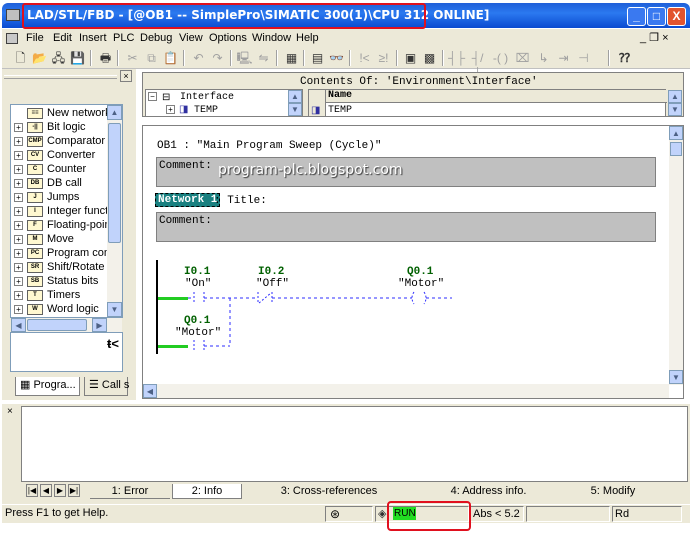 This screenshot has width=692, height=536. Describe the element at coordinates (676, 255) in the screenshot. I see `code-vertical-scrollbar: ▲ ▼` at that location.